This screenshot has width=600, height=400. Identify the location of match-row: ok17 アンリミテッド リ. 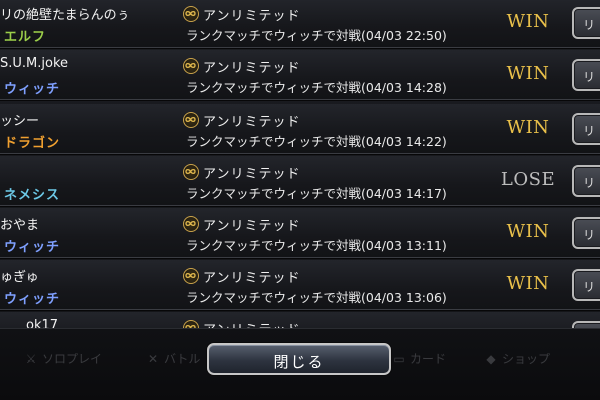
(300, 320).